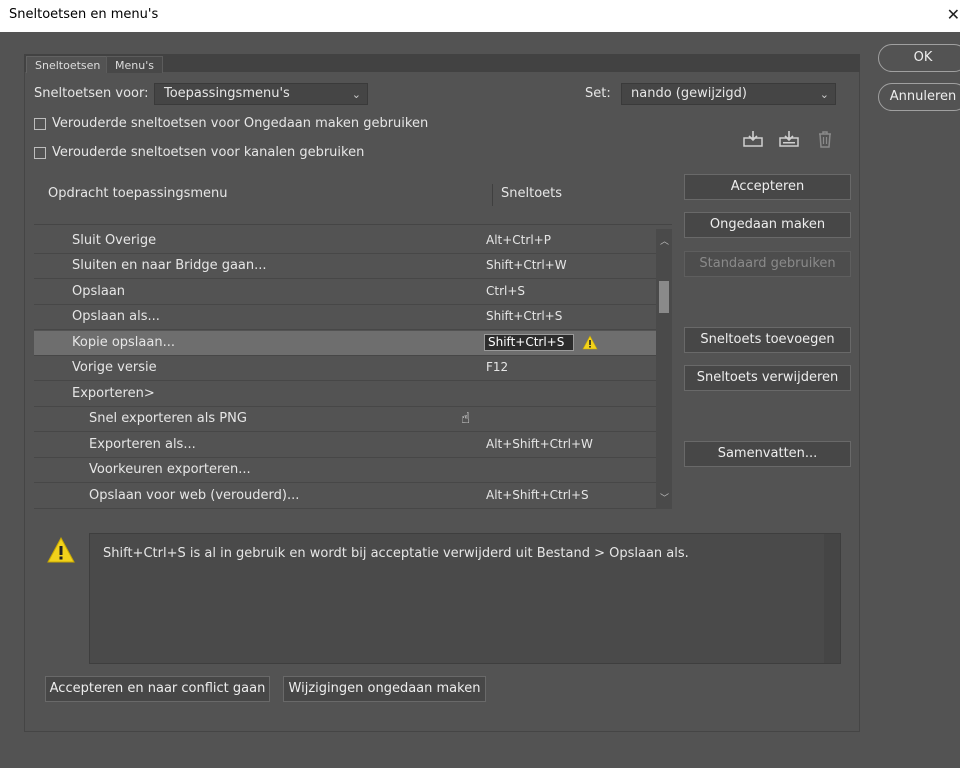 The width and height of the screenshot is (960, 768). What do you see at coordinates (664, 369) in the screenshot?
I see `list-scrollbar: ︿ ﹀` at bounding box center [664, 369].